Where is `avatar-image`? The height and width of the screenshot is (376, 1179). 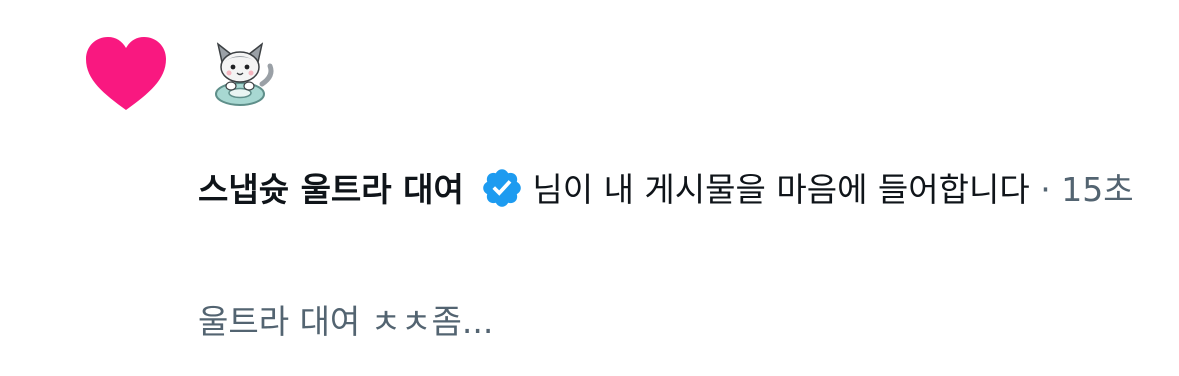
avatar-image is located at coordinates (240, 76).